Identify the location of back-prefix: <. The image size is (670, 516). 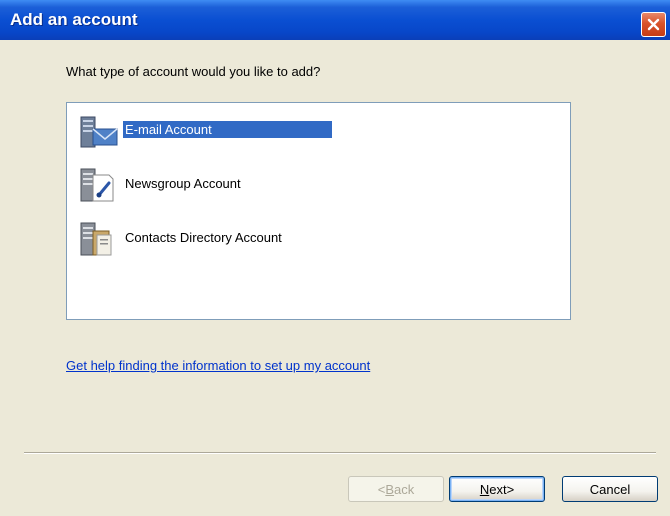
(381, 489).